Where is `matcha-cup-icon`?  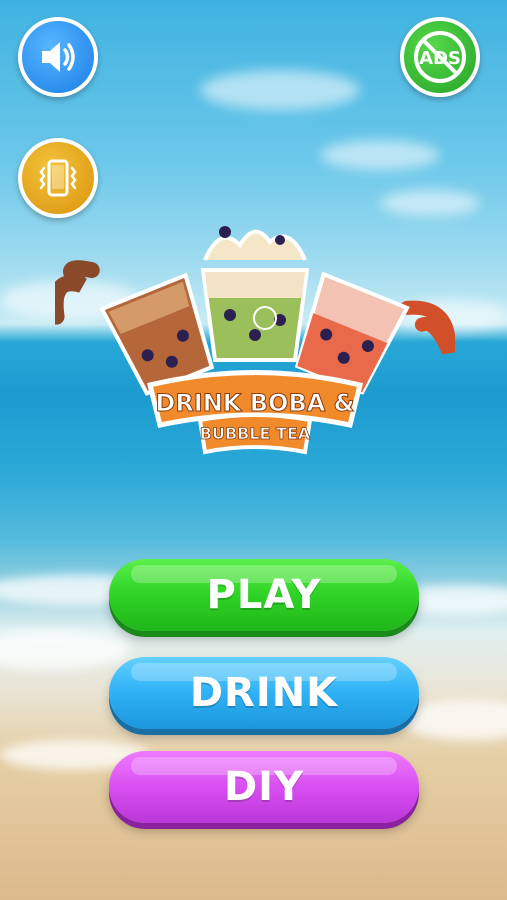 matcha-cup-icon is located at coordinates (255, 294).